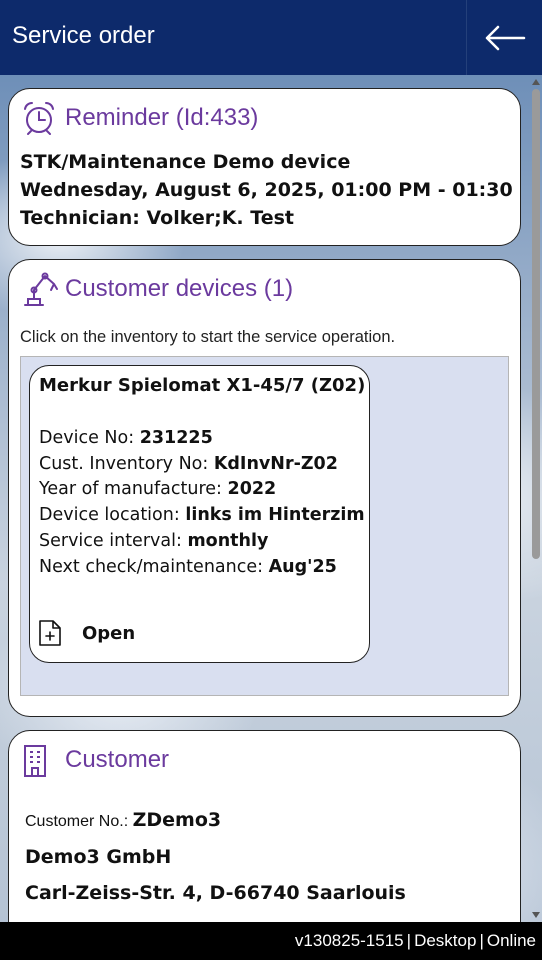 The height and width of the screenshot is (960, 542). Describe the element at coordinates (87, 438) in the screenshot. I see `field-label: Device No:` at that location.